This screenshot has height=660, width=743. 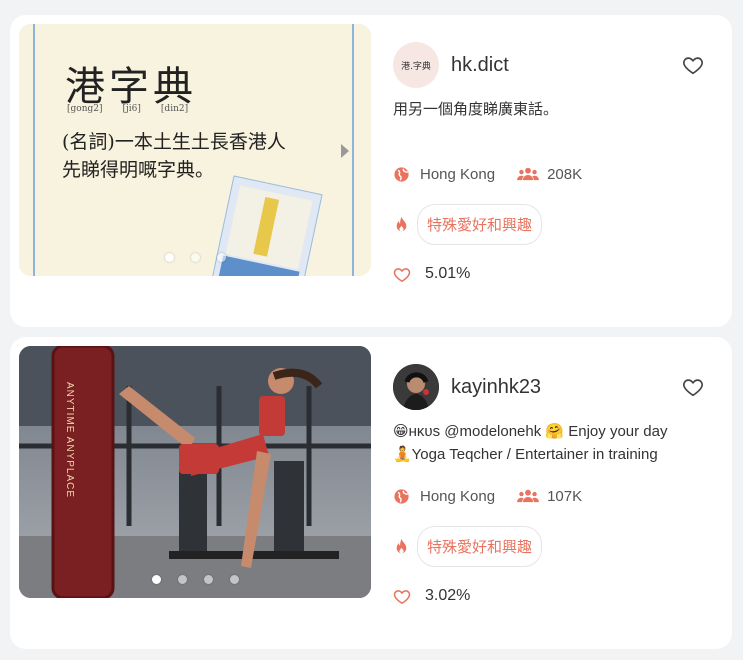 What do you see at coordinates (552, 65) in the screenshot?
I see `profile-header: 港.字典 hk.dict` at bounding box center [552, 65].